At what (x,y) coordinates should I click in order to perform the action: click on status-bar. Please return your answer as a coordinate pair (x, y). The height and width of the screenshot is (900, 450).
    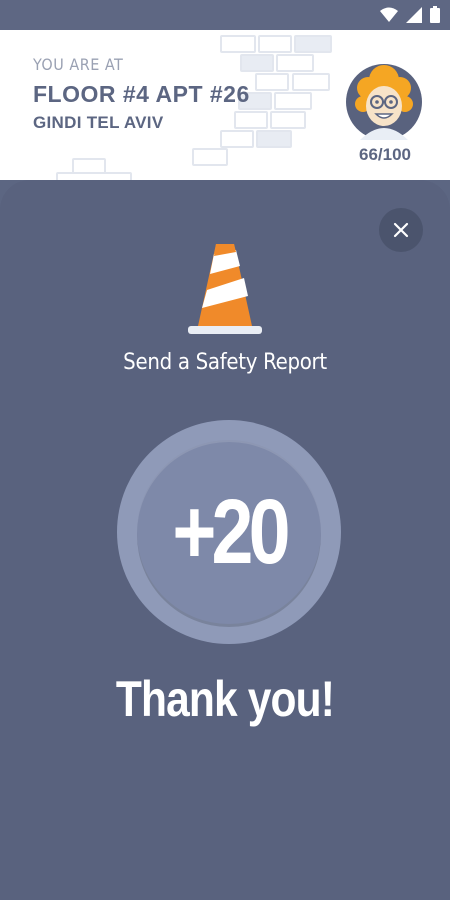
    Looking at the image, I should click on (225, 15).